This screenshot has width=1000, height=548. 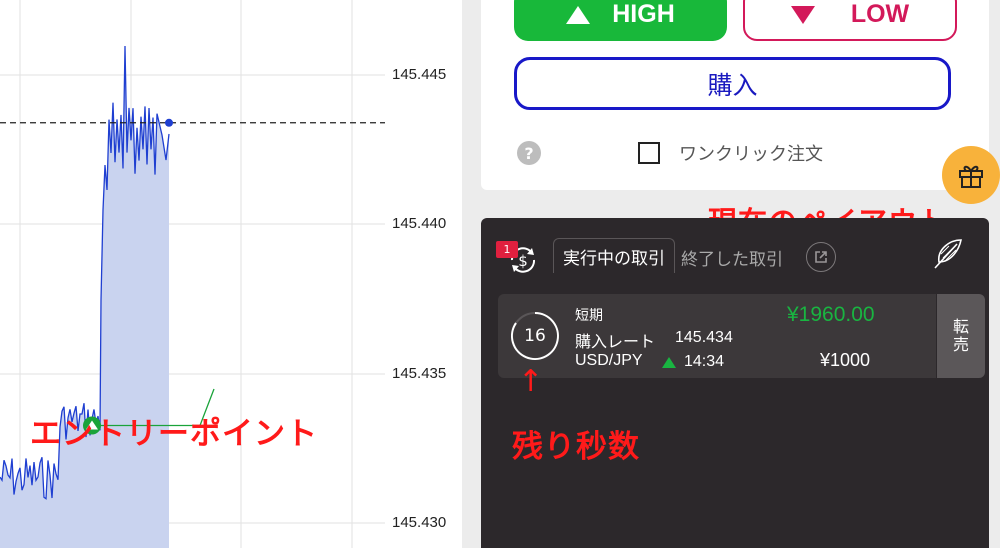 What do you see at coordinates (419, 373) in the screenshot?
I see `price-label: 145.435` at bounding box center [419, 373].